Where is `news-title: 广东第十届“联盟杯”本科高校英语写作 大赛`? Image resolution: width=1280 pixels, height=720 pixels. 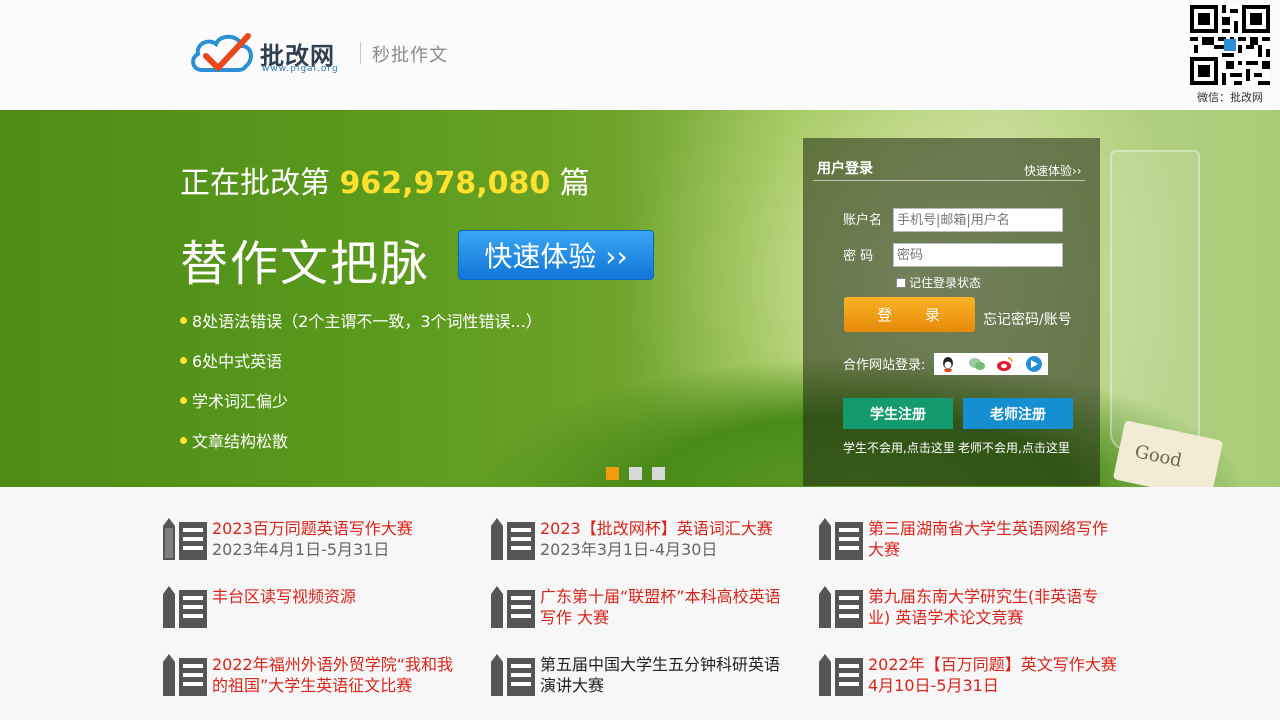 news-title: 广东第十届“联盟杯”本科高校英语写作 大赛 is located at coordinates (665, 607).